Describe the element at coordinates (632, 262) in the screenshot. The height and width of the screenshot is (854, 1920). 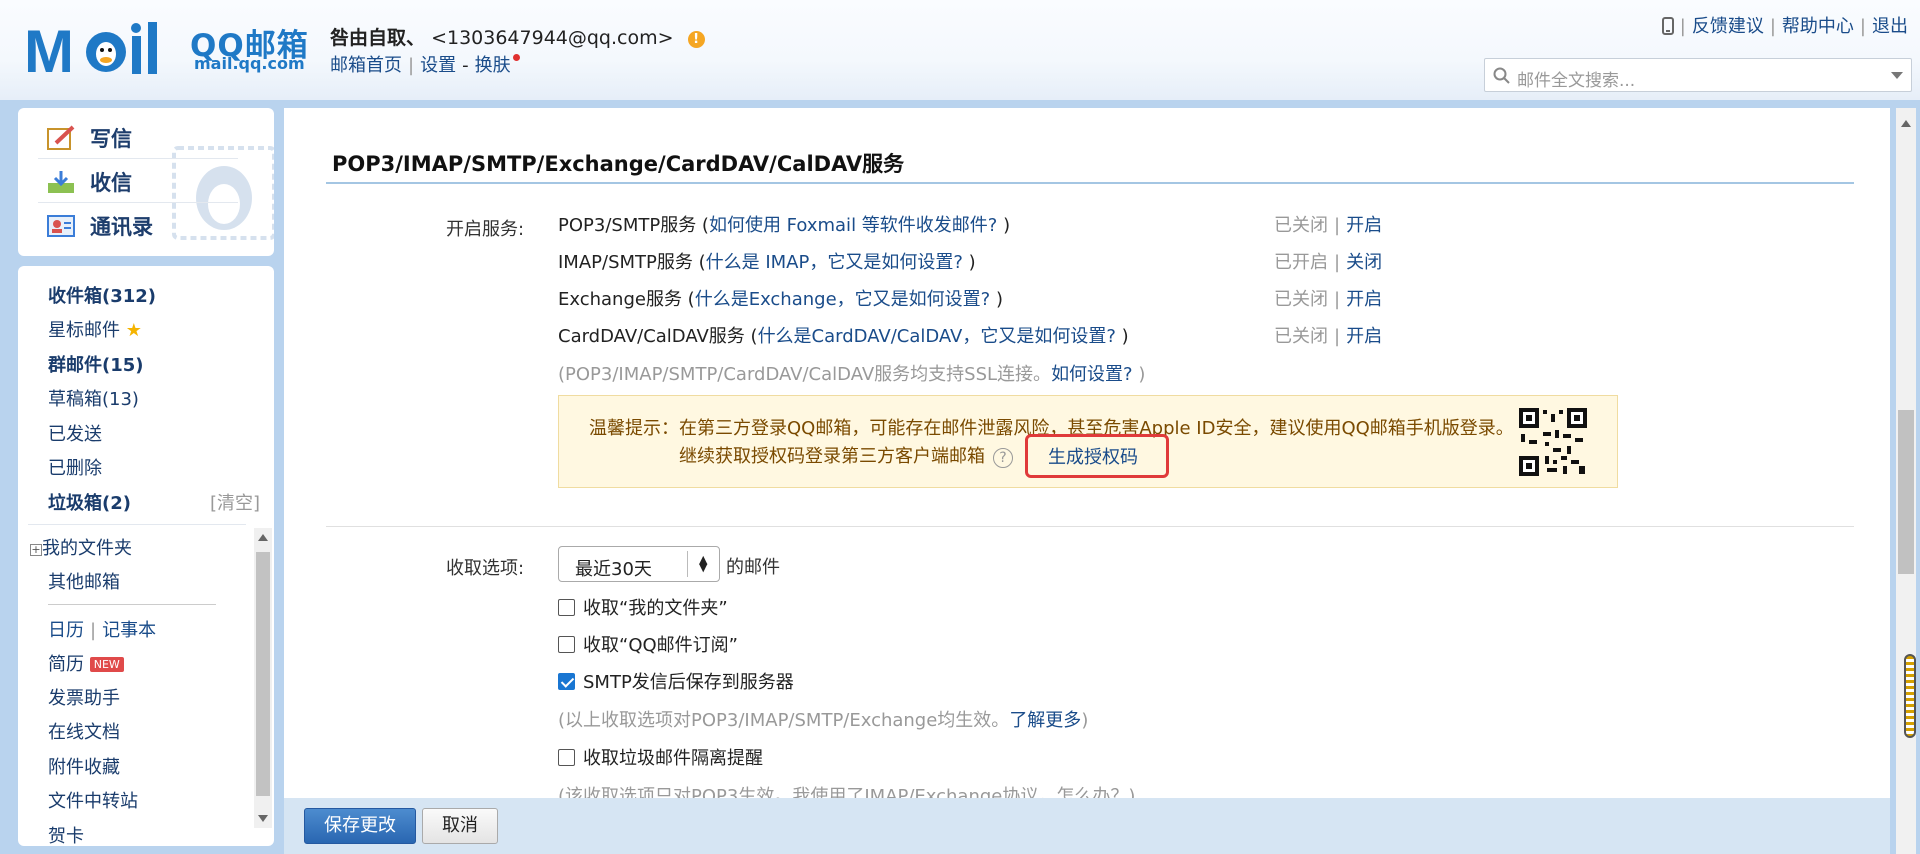
I see `service-name: IMAP/SMTP服务 (` at that location.